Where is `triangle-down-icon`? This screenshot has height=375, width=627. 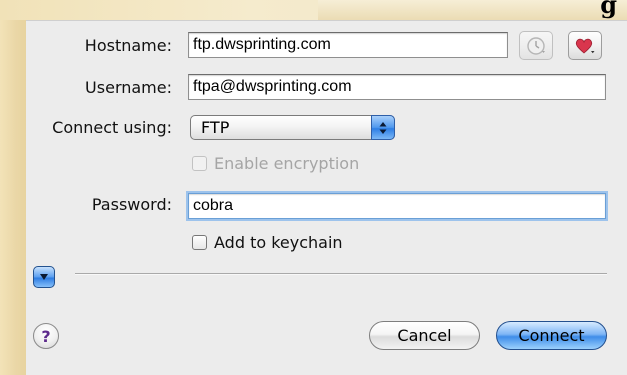 triangle-down-icon is located at coordinates (44, 277).